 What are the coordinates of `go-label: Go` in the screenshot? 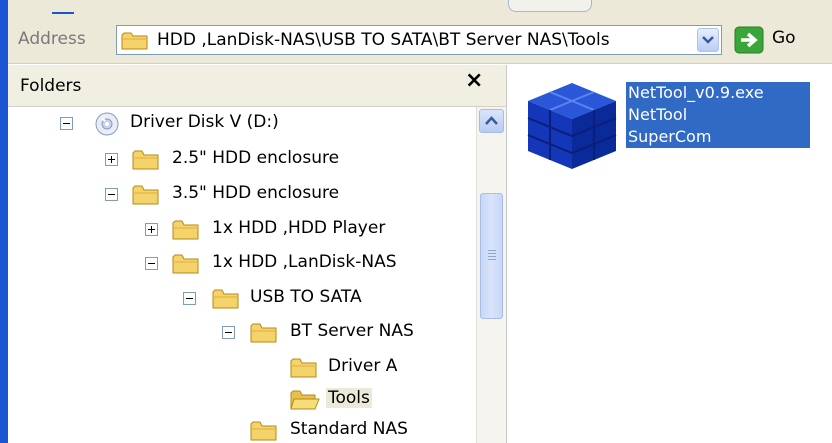 It's located at (784, 38).